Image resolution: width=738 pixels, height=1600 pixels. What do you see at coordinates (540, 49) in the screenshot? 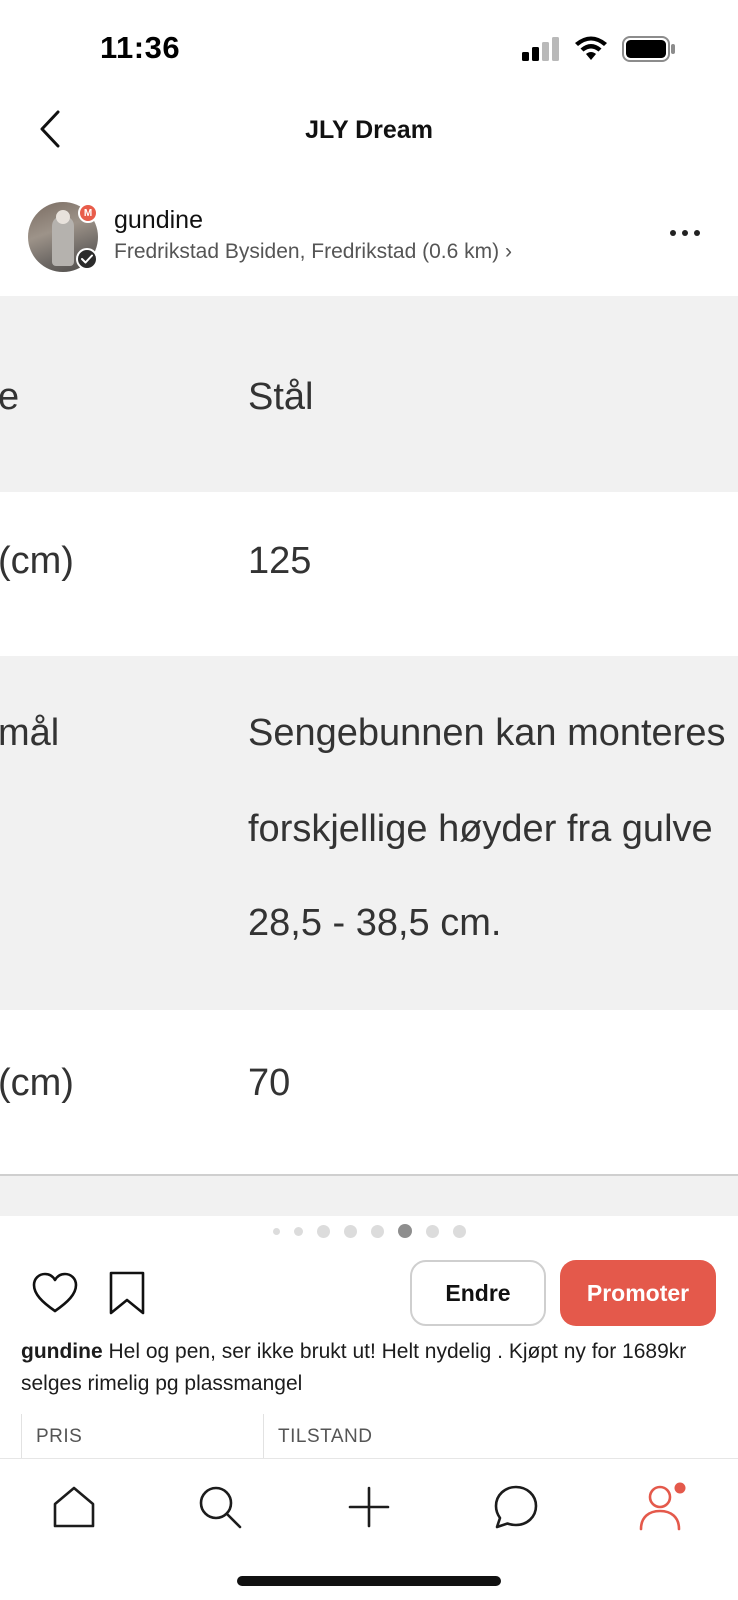
I see `signal-icon` at bounding box center [540, 49].